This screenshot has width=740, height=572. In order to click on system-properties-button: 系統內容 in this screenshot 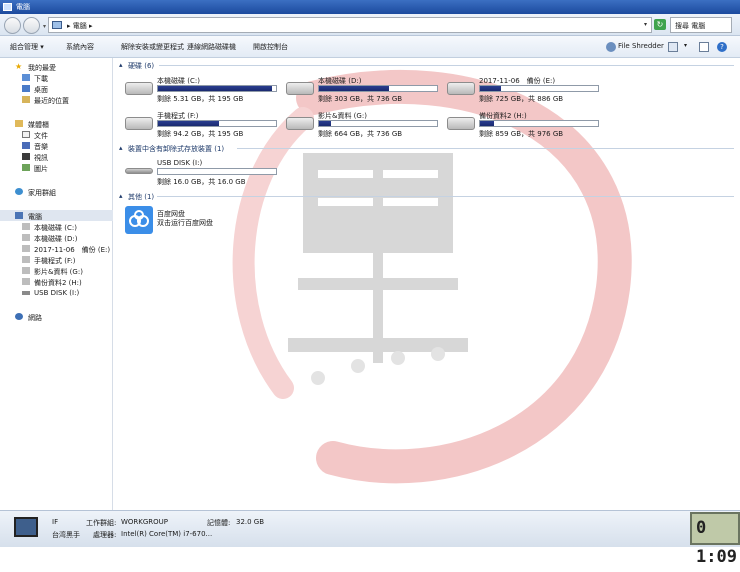, I will do `click(80, 47)`.